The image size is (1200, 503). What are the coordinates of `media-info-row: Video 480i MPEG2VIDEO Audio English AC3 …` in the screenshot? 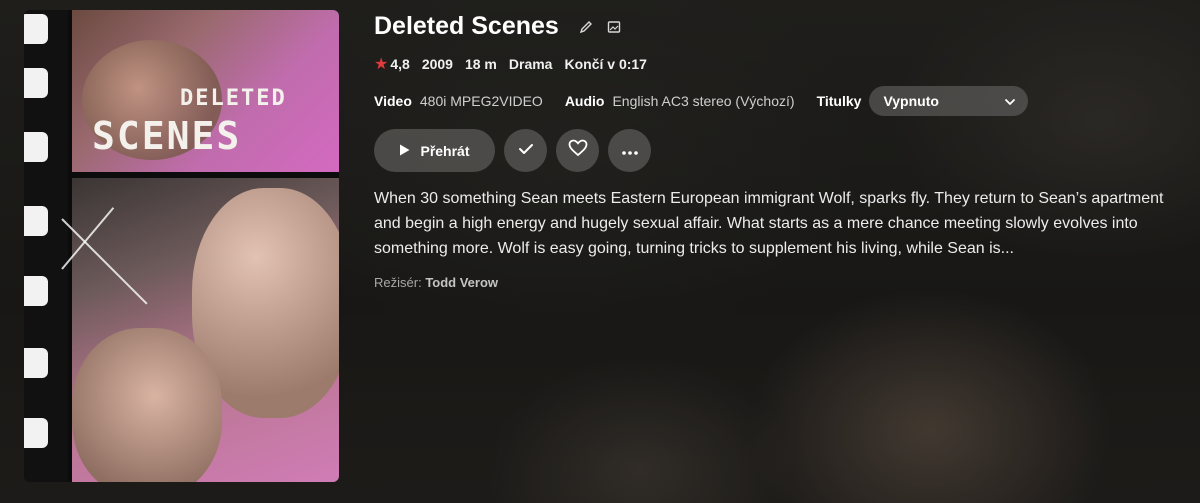 It's located at (701, 101).